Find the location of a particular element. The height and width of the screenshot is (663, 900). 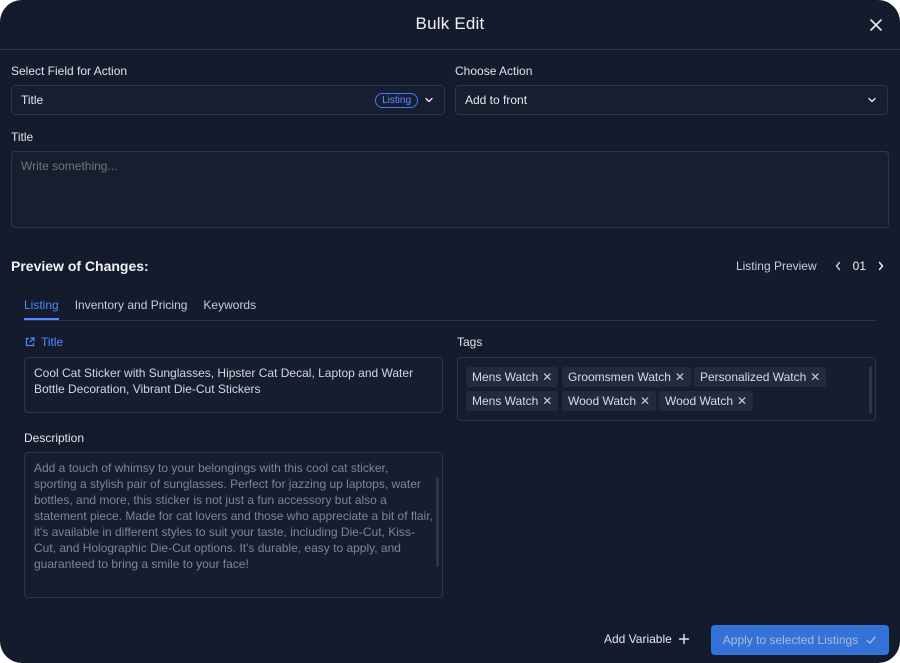

tab-listing: Listing is located at coordinates (41, 309).